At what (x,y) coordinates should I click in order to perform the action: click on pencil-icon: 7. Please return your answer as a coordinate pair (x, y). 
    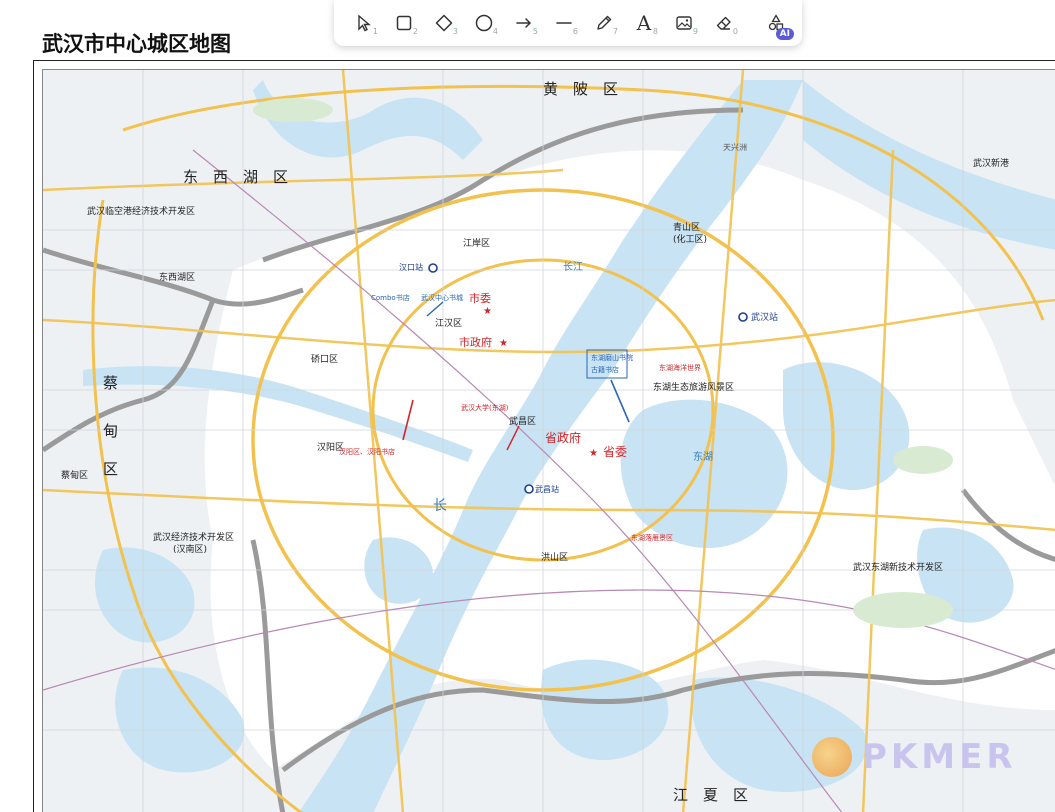
    Looking at the image, I should click on (604, 23).